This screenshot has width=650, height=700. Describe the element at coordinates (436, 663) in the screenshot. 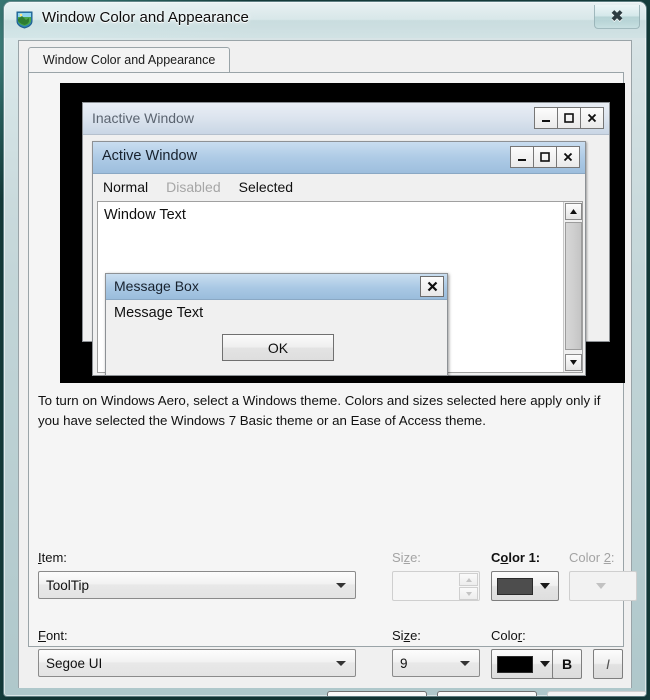

I see `font-size-combobox: 9` at that location.